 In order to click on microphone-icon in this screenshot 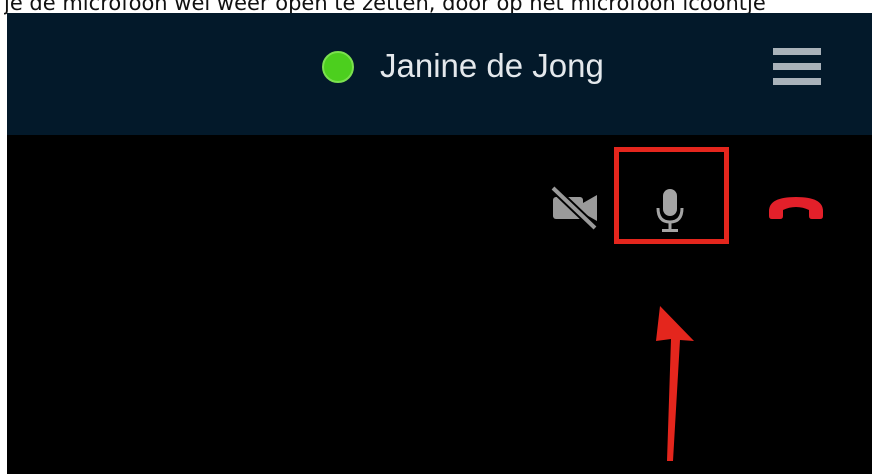, I will do `click(670, 210)`.